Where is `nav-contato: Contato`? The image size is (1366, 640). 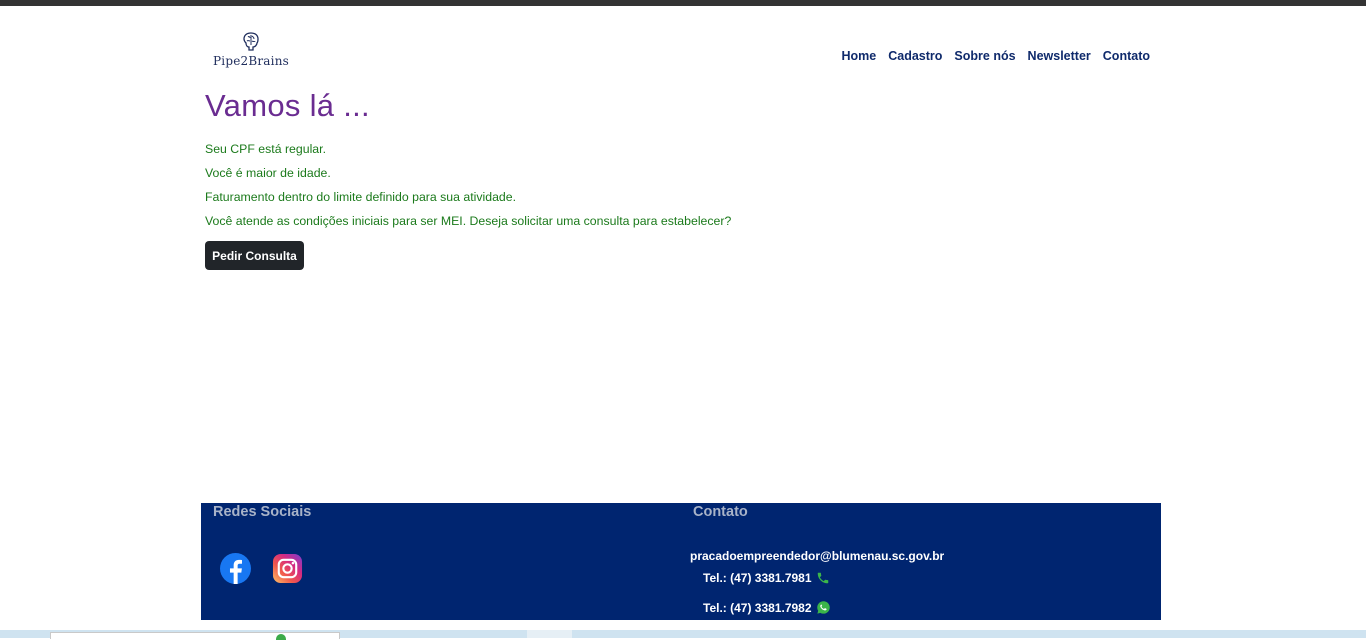
nav-contato: Contato is located at coordinates (1126, 56).